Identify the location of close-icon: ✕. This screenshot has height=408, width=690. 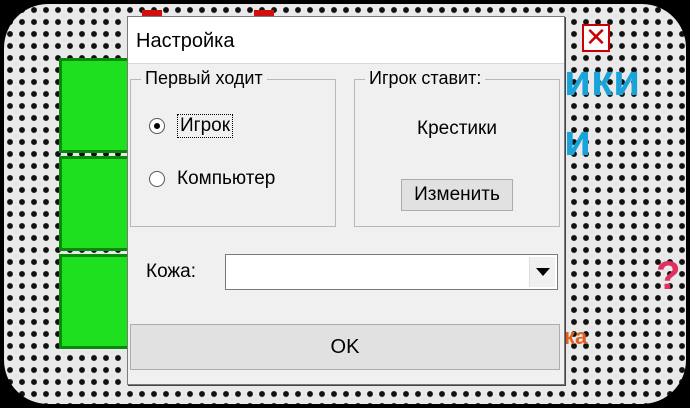
(596, 38).